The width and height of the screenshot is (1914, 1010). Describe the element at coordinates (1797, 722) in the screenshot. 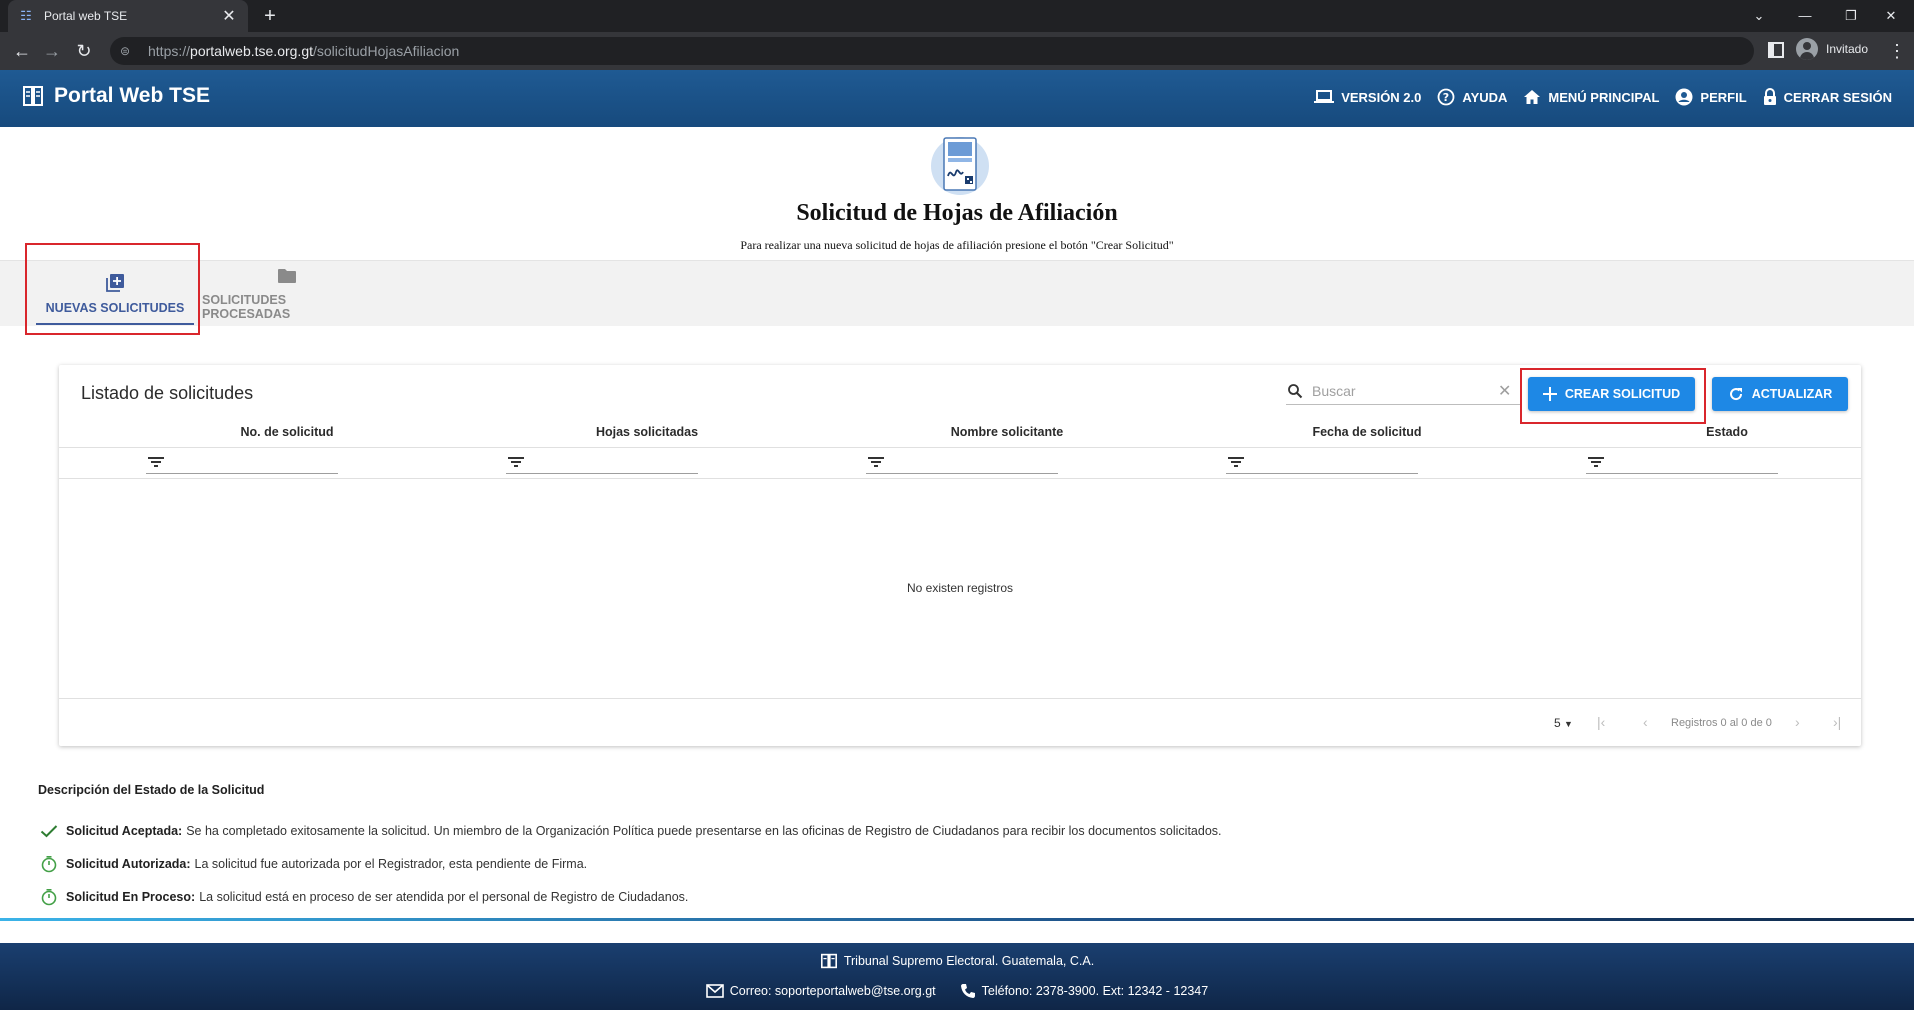

I see `next-page-icon: ›` at that location.